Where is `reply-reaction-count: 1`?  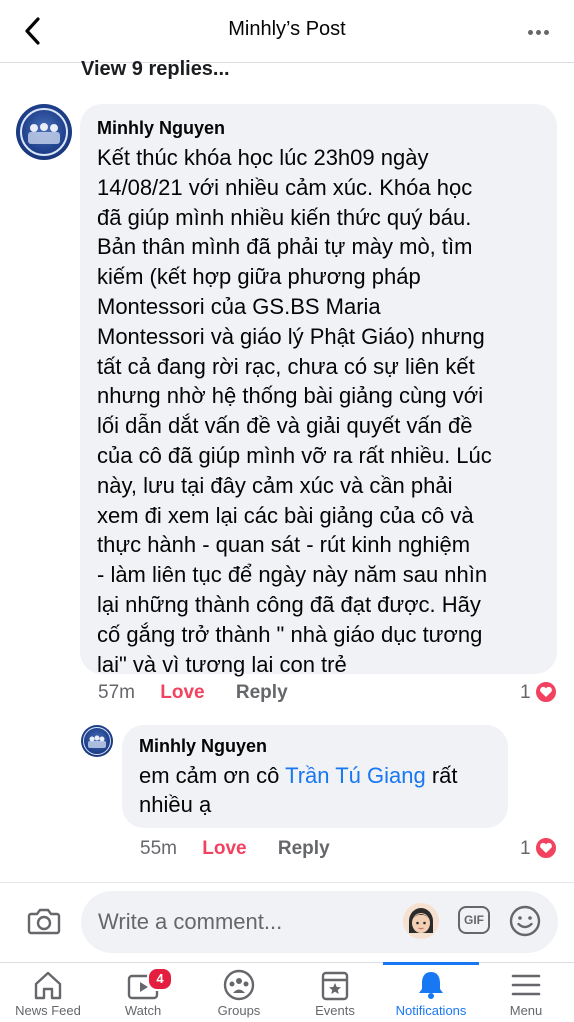 reply-reaction-count: 1 is located at coordinates (525, 849).